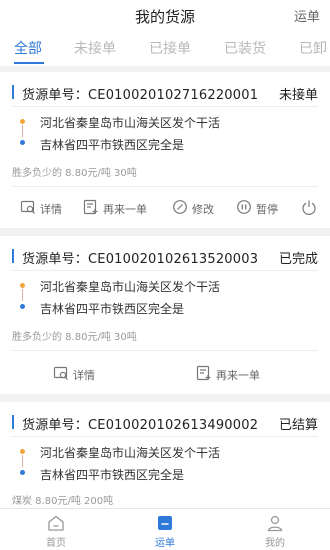 The height and width of the screenshot is (550, 330). Describe the element at coordinates (63, 501) in the screenshot. I see `cargo-info: 煤炭 8.80元/吨 200吨` at that location.